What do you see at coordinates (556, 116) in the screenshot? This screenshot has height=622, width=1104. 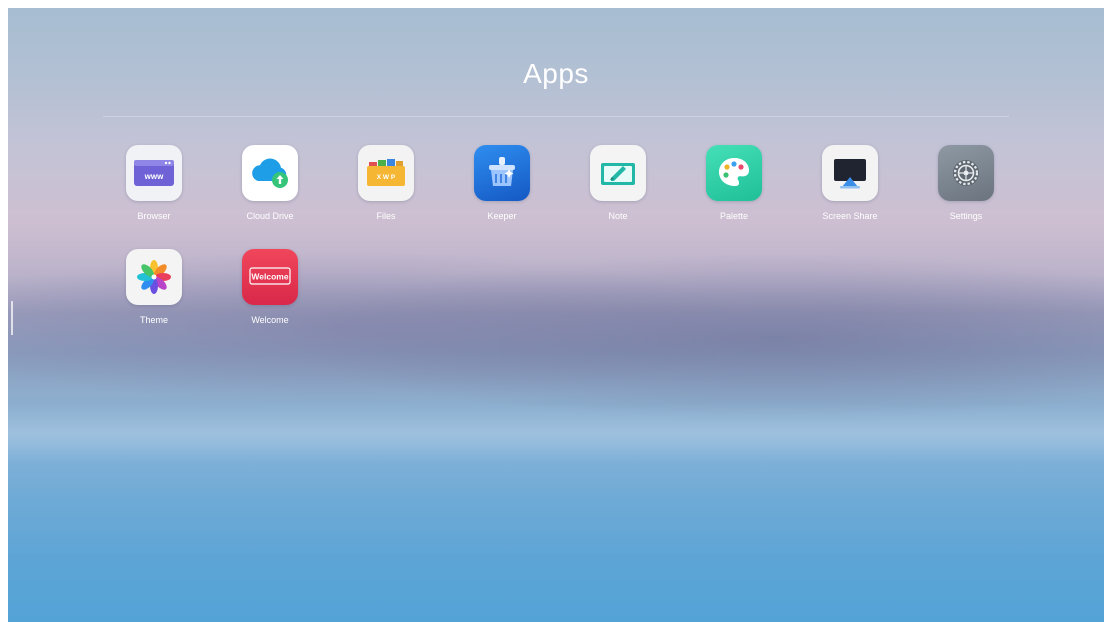 I see `title-divider` at bounding box center [556, 116].